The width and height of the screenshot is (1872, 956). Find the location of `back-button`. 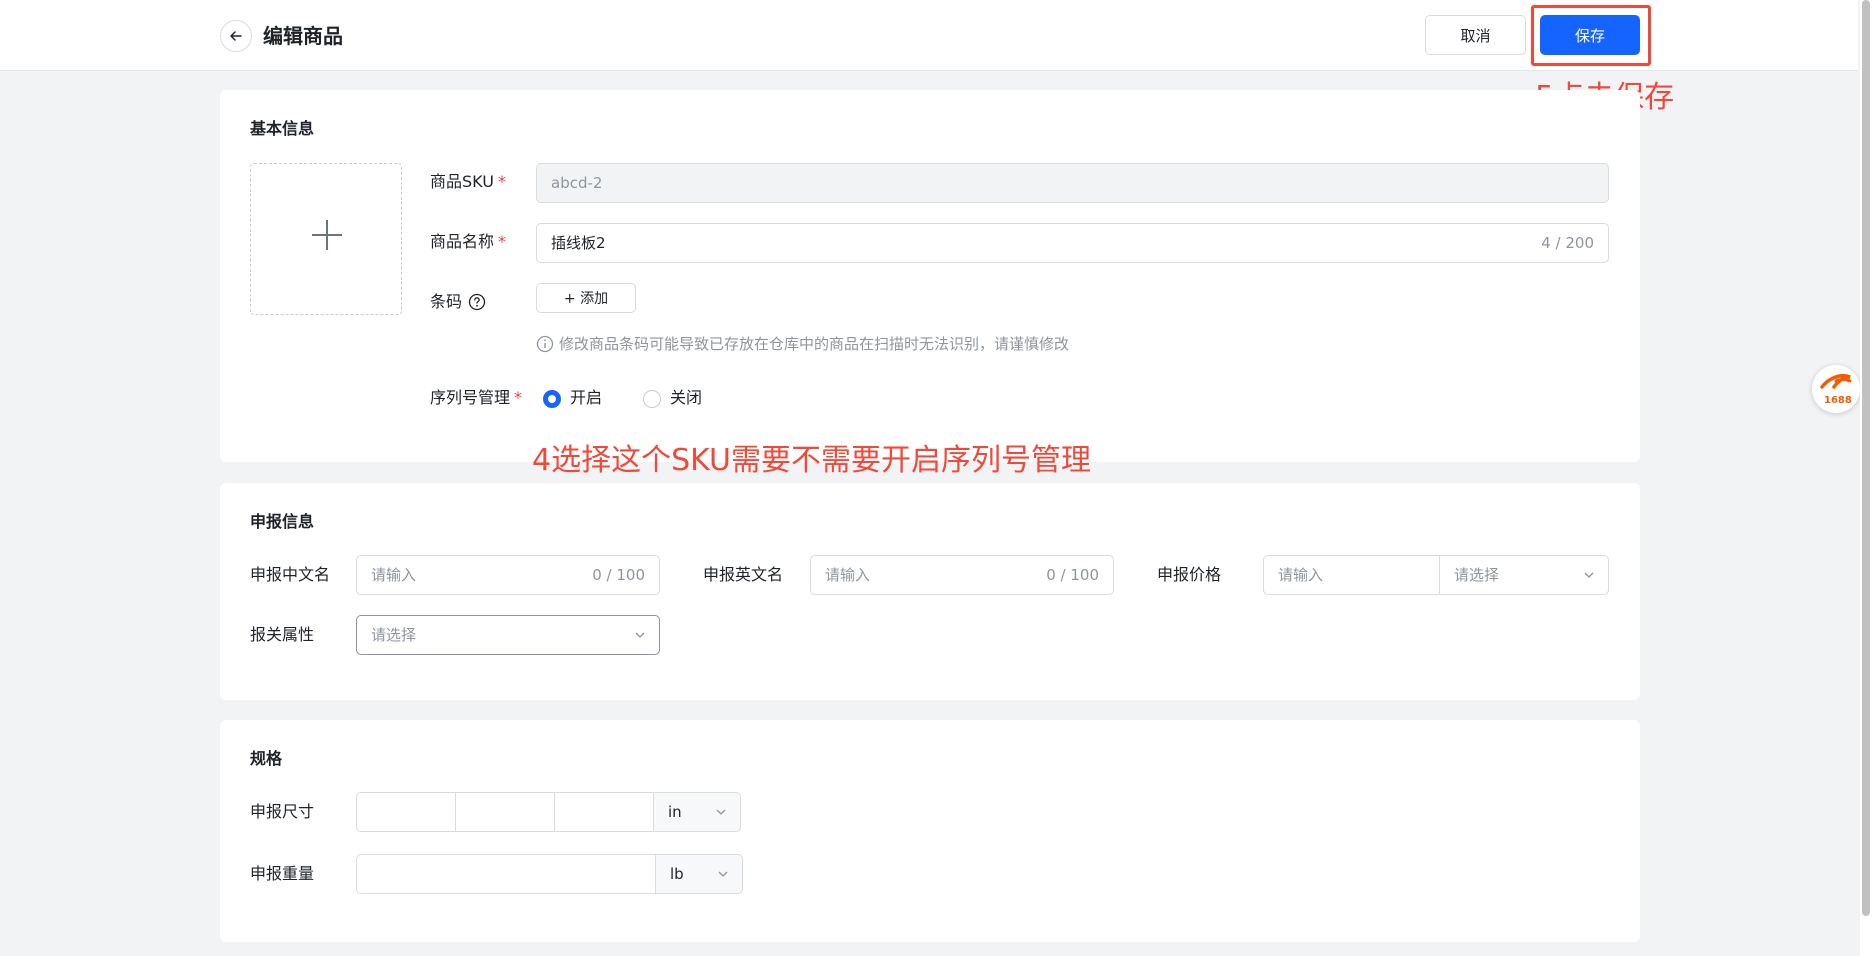

back-button is located at coordinates (236, 36).